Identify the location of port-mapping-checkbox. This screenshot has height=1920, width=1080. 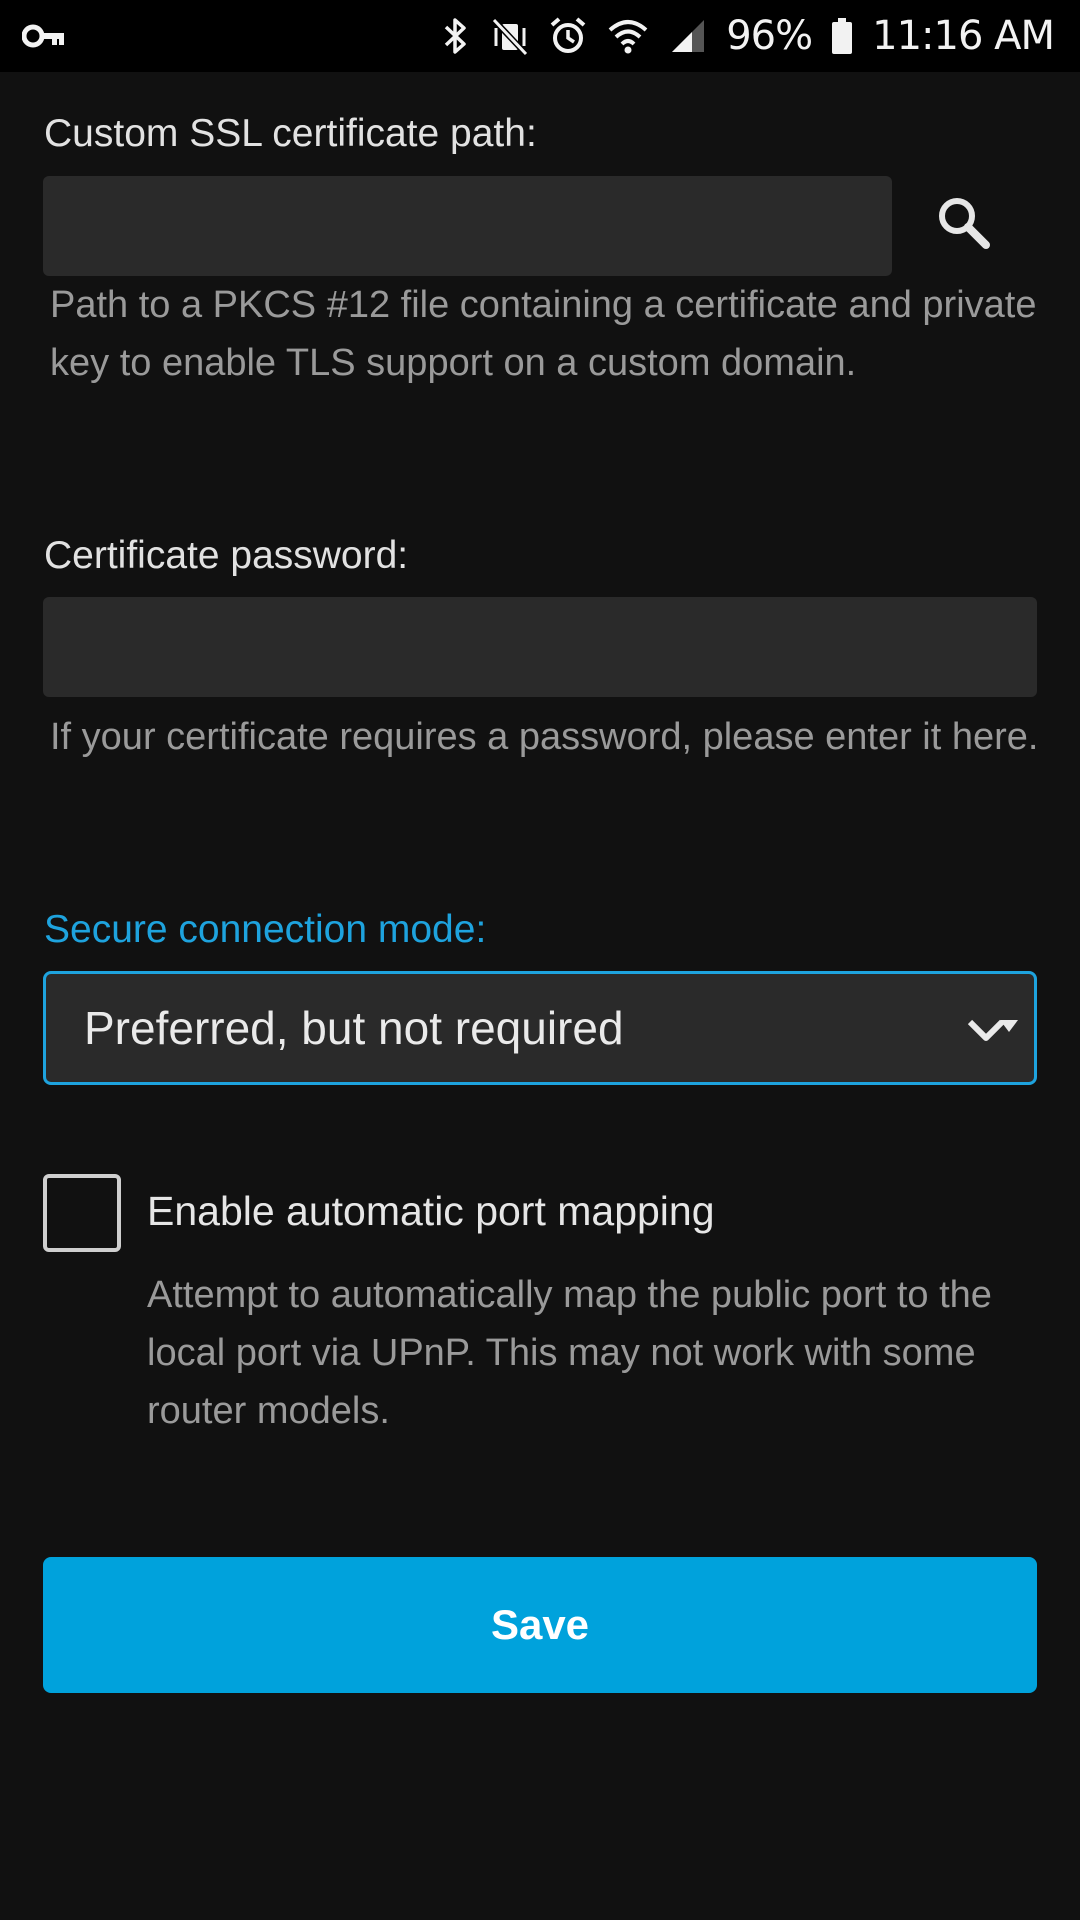
(82, 1213).